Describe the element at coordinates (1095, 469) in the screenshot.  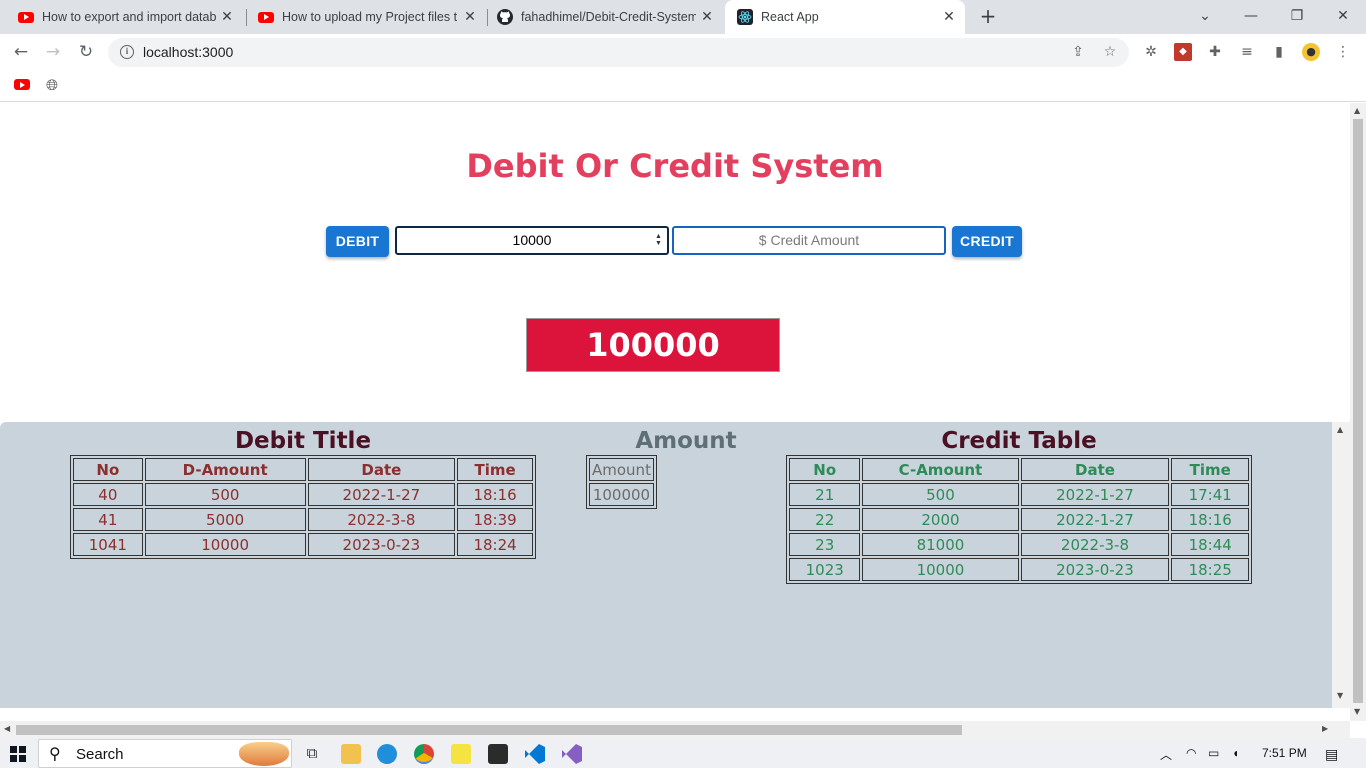
I see `credit-column-header: Date` at that location.